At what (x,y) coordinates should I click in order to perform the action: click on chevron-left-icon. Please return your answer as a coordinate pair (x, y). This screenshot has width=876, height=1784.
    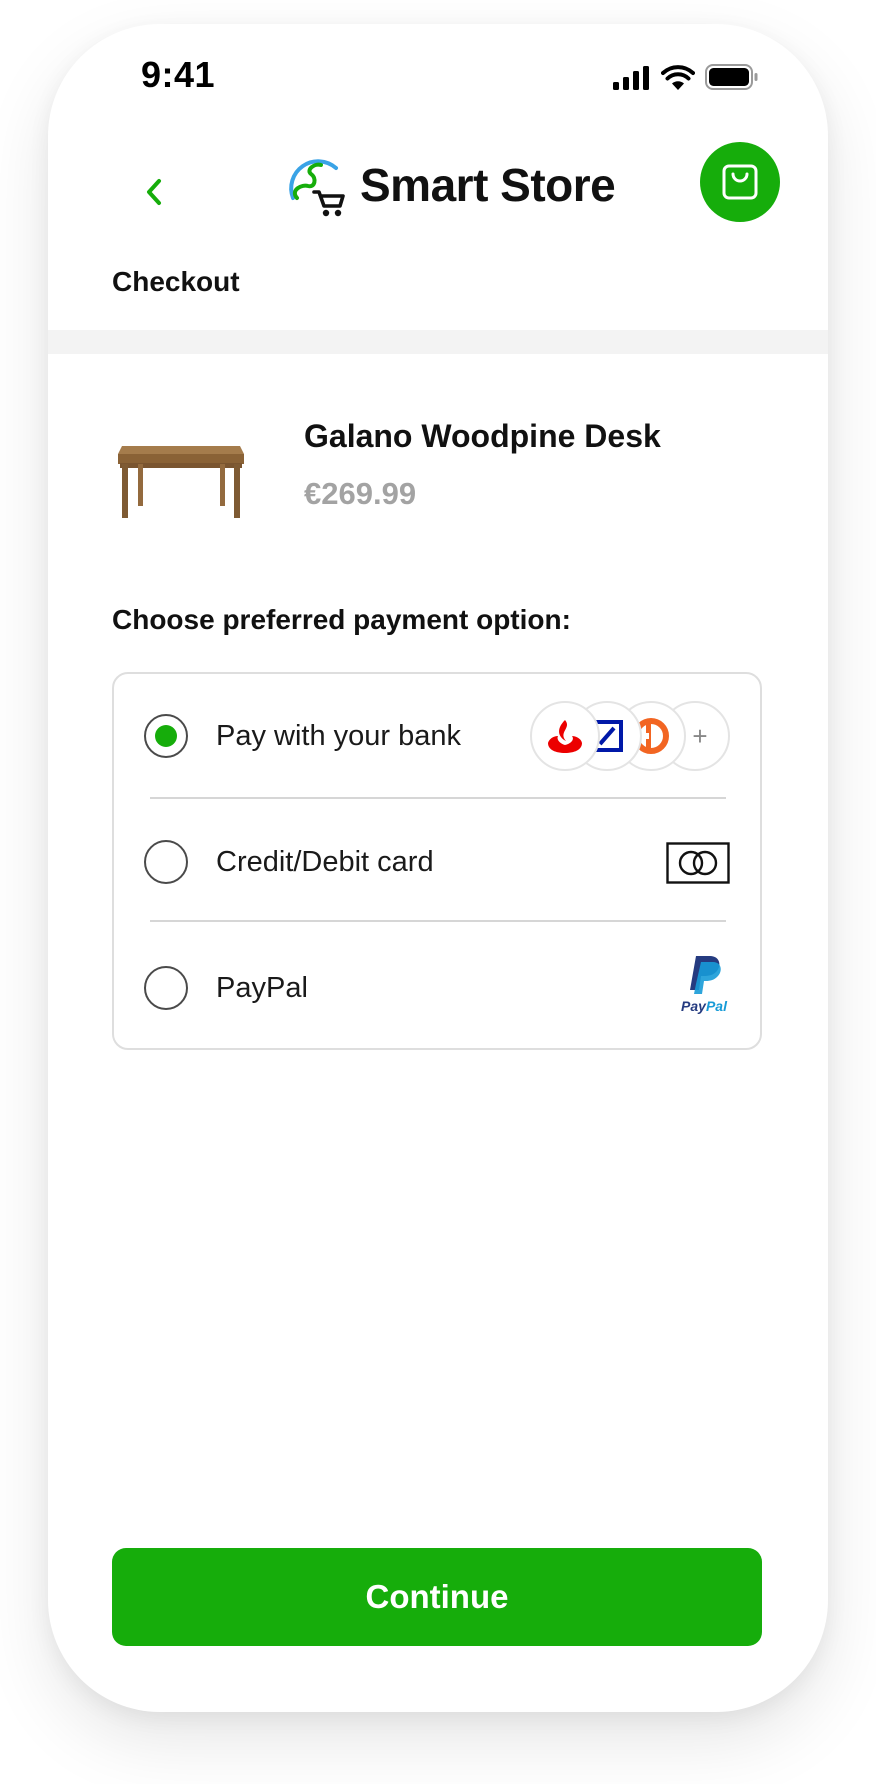
    Looking at the image, I should click on (154, 192).